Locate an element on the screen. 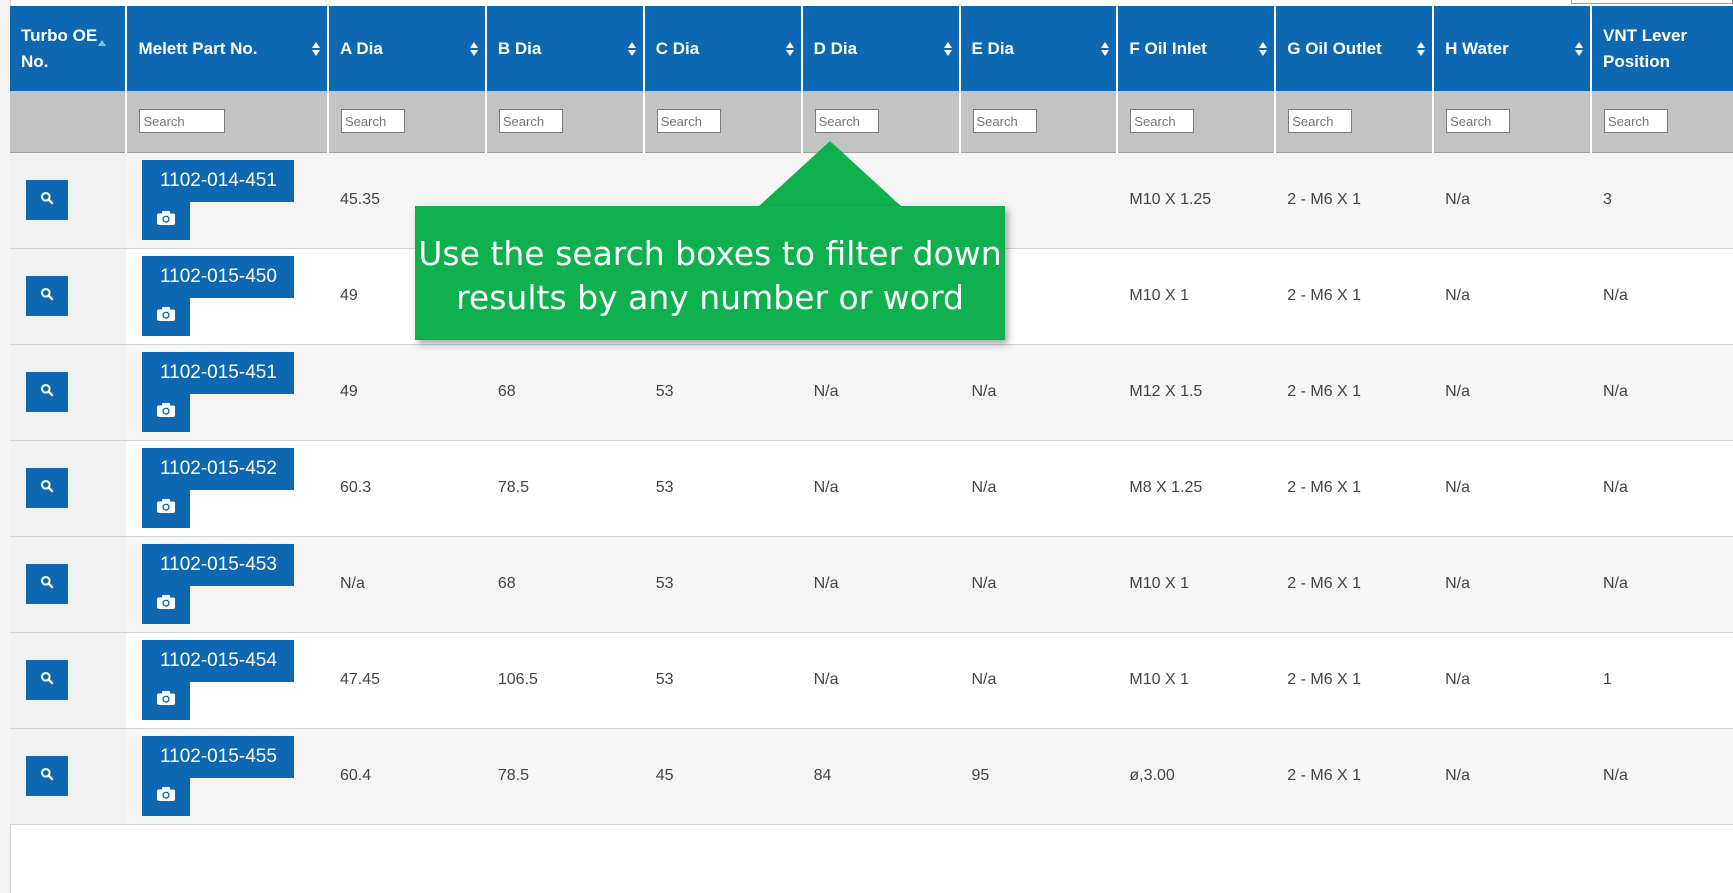 The width and height of the screenshot is (1733, 893). cell-vnt-lever-position: 1 is located at coordinates (1662, 680).